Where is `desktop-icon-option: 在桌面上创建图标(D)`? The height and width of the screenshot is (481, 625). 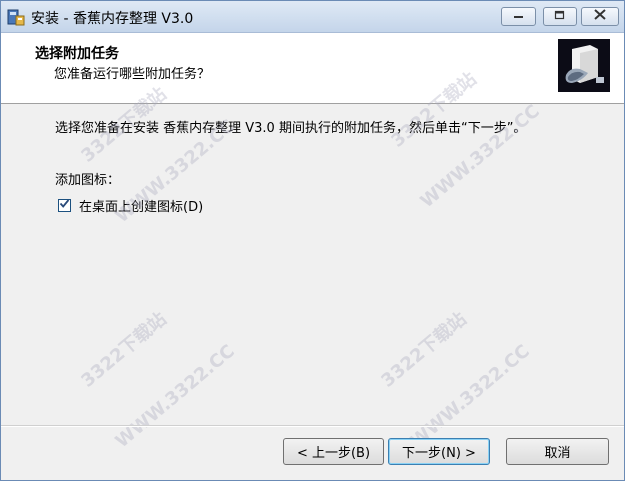
desktop-icon-option: 在桌面上创建图标(D) is located at coordinates (130, 205).